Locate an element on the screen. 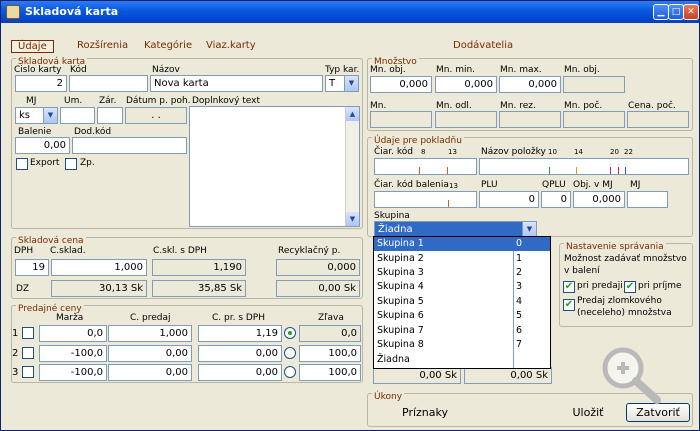 This screenshot has width=700, height=431. c-pr-dph-header: C. pr. s DPH is located at coordinates (238, 318).